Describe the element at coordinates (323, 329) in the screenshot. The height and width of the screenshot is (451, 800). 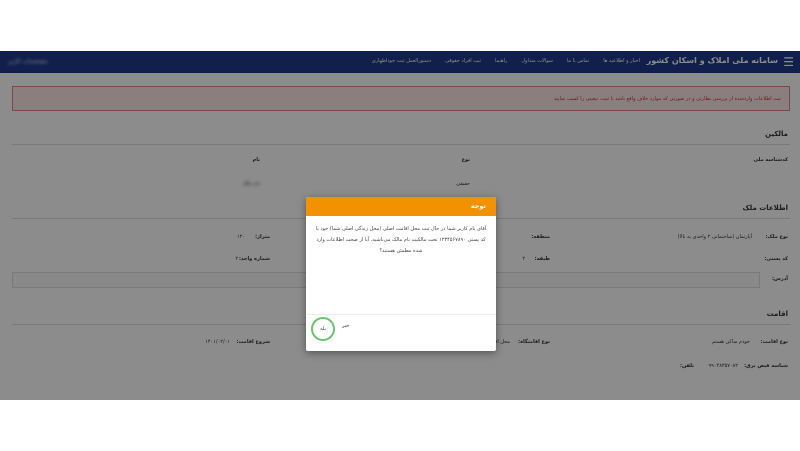
I see `yes-button: بله` at that location.